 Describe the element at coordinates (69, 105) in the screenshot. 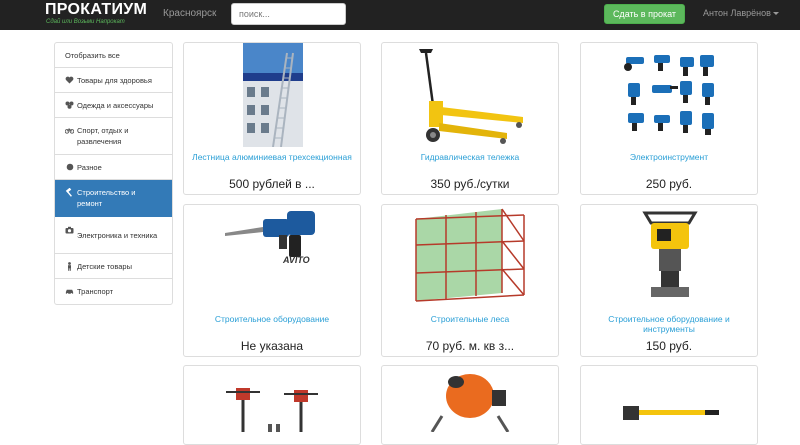

I see `clothes-icon` at that location.